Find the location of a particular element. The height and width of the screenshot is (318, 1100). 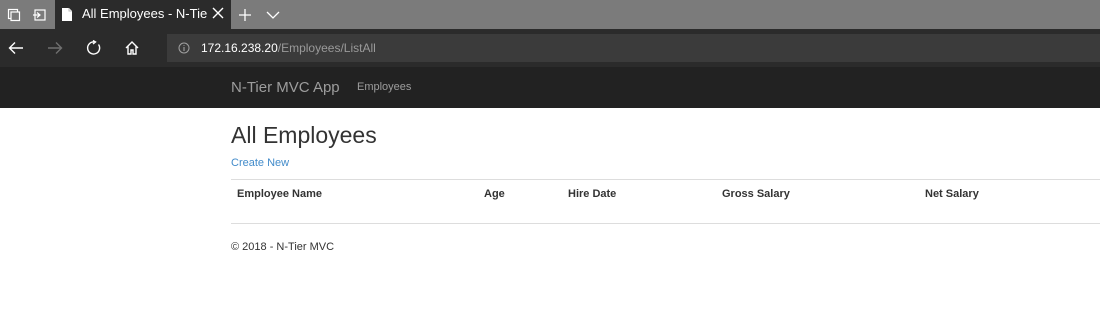

app-navbar: N-Tier MVC App Employees is located at coordinates (550, 87).